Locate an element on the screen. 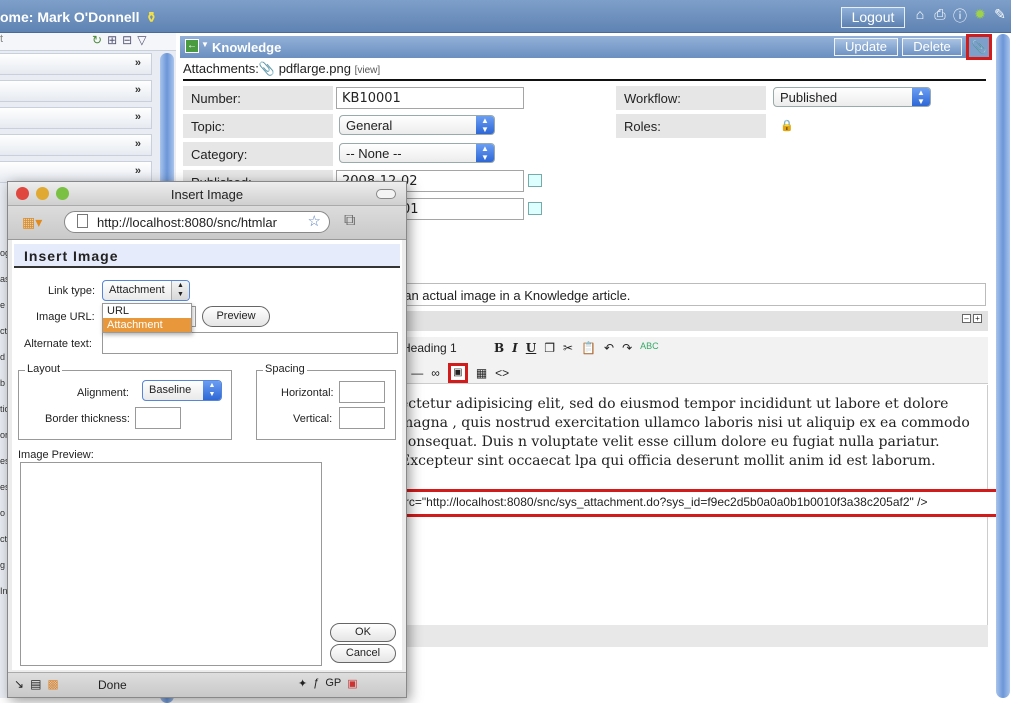 The height and width of the screenshot is (703, 1011). border-thickness-field is located at coordinates (158, 418).